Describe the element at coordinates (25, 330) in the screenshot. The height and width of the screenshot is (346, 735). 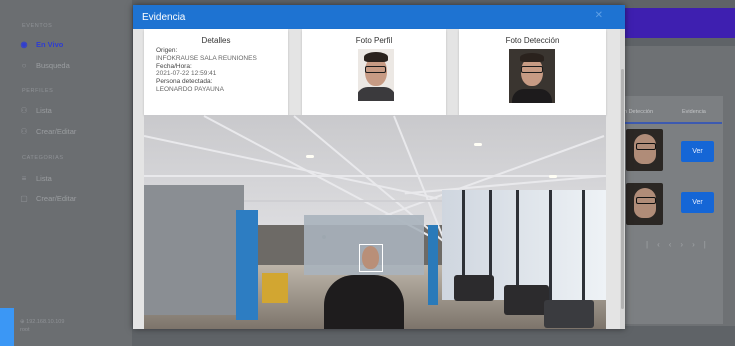
I see `footer-user: root` at that location.